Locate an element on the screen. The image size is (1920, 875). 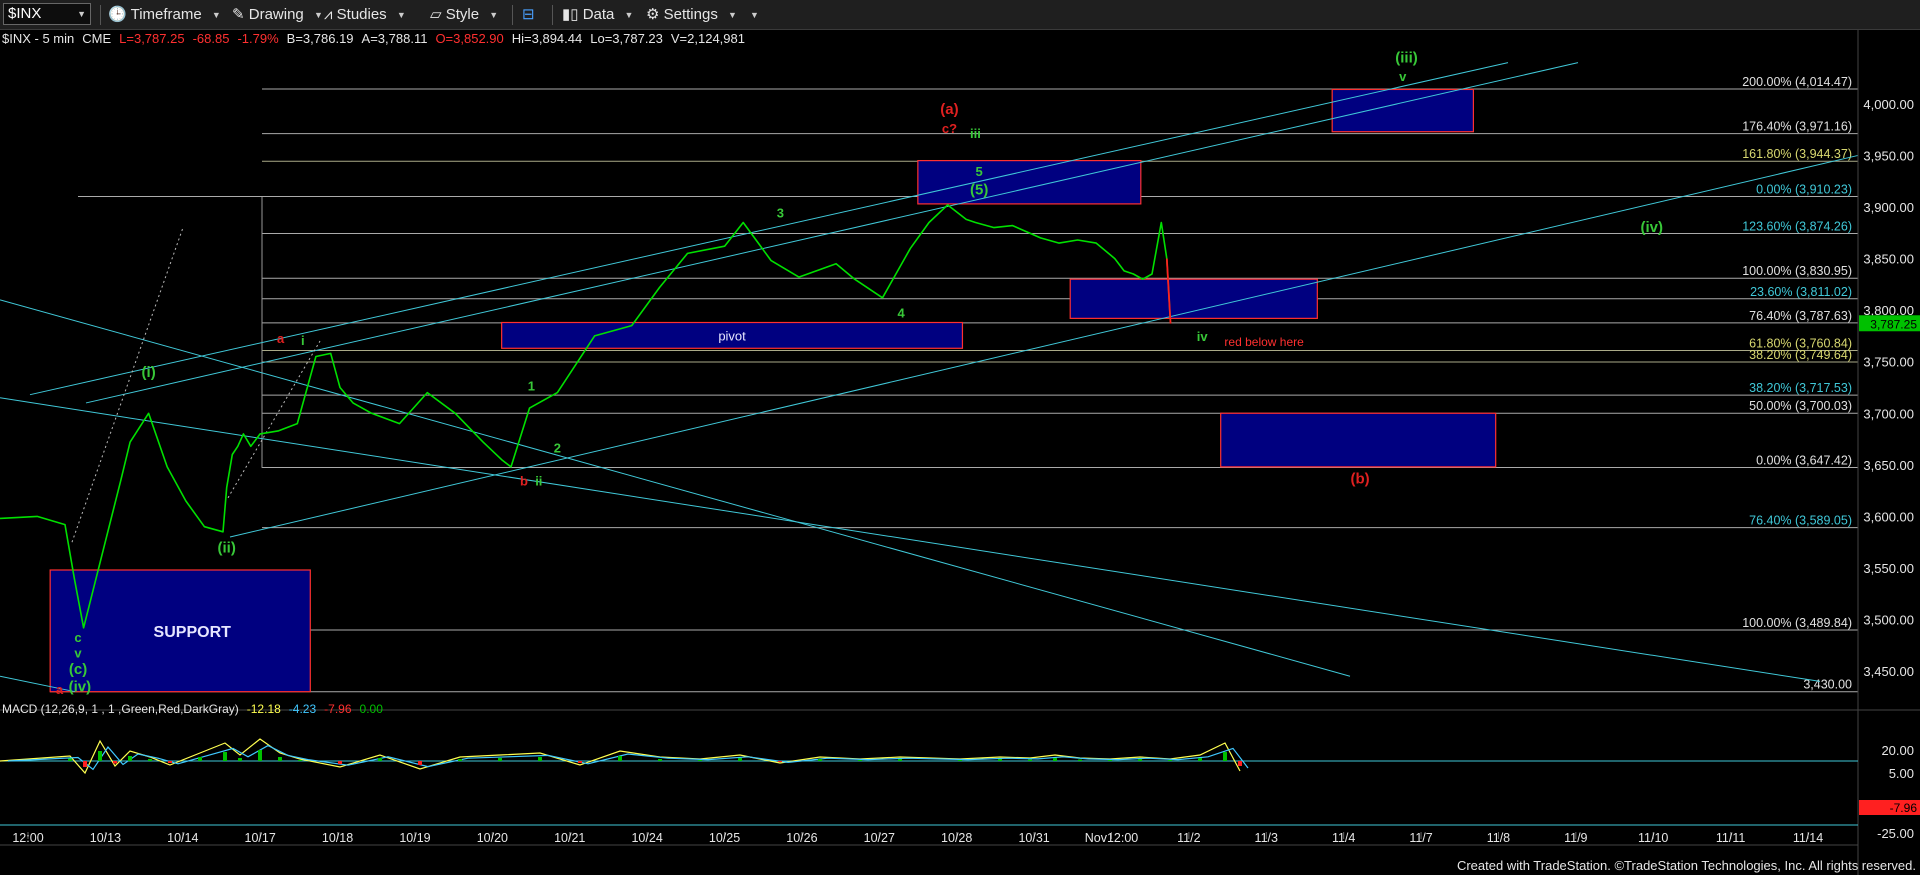
time-tick-label: 10/13 is located at coordinates (105, 838).